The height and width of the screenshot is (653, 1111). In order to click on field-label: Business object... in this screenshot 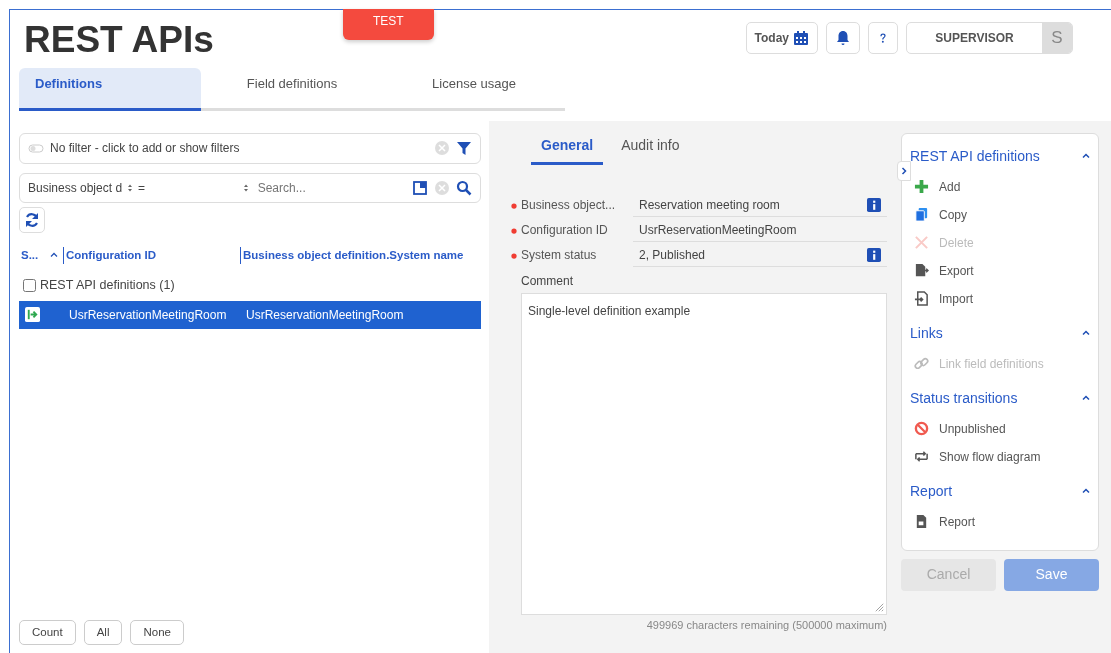, I will do `click(569, 205)`.